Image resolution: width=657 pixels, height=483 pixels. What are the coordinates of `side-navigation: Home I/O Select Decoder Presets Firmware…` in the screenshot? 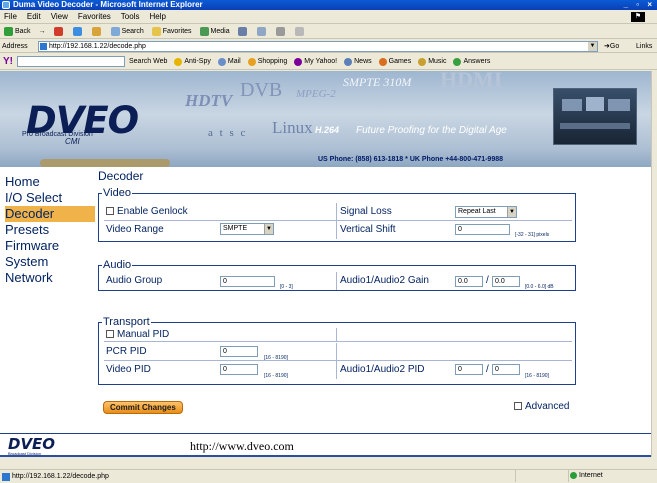 It's located at (50, 230).